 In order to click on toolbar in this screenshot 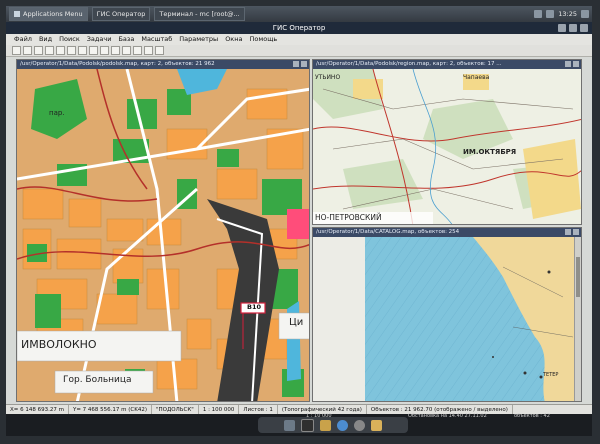, I will do `click(299, 51)`.